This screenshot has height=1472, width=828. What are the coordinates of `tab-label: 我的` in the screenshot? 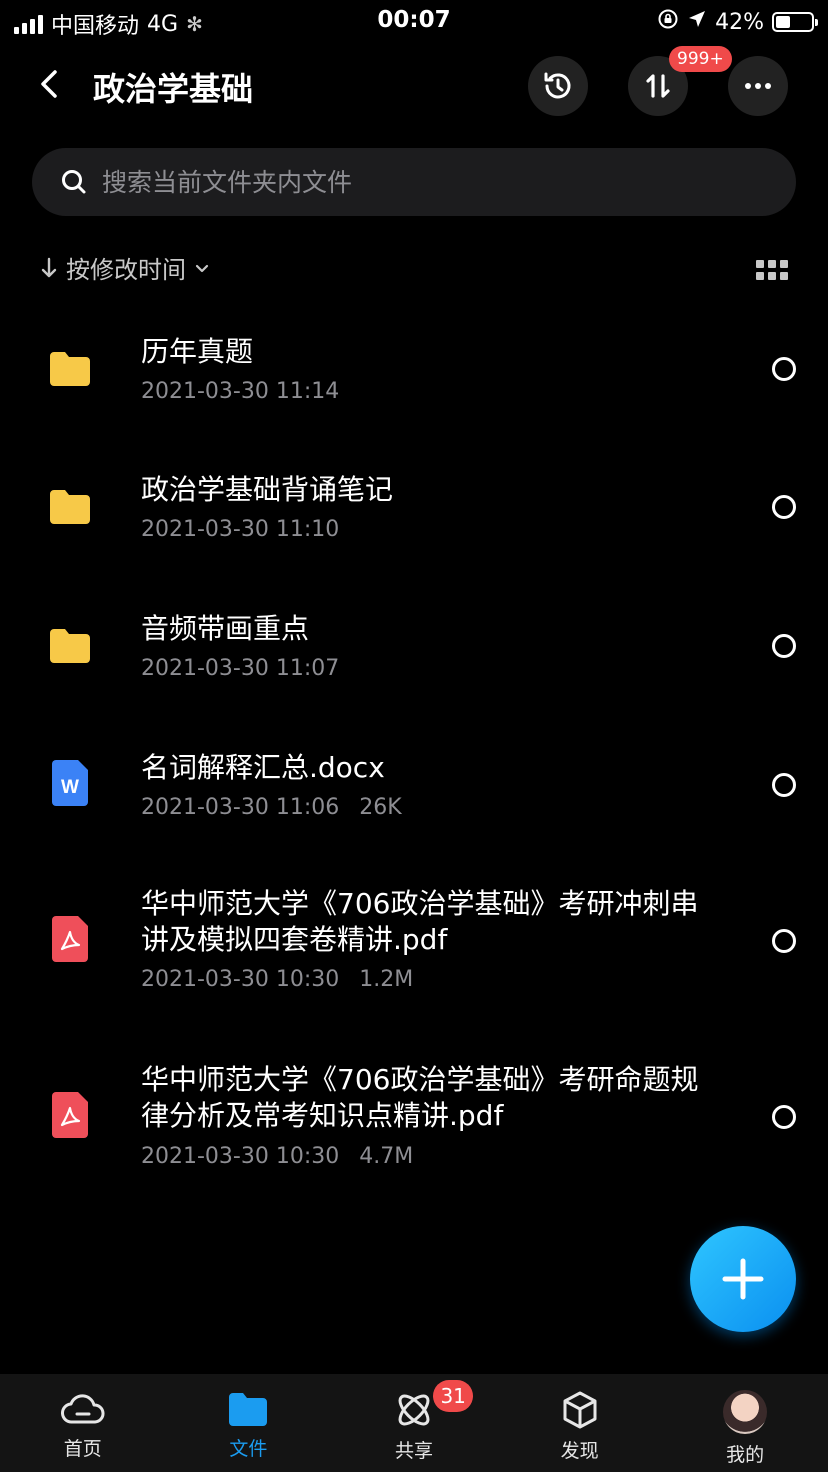 It's located at (745, 1455).